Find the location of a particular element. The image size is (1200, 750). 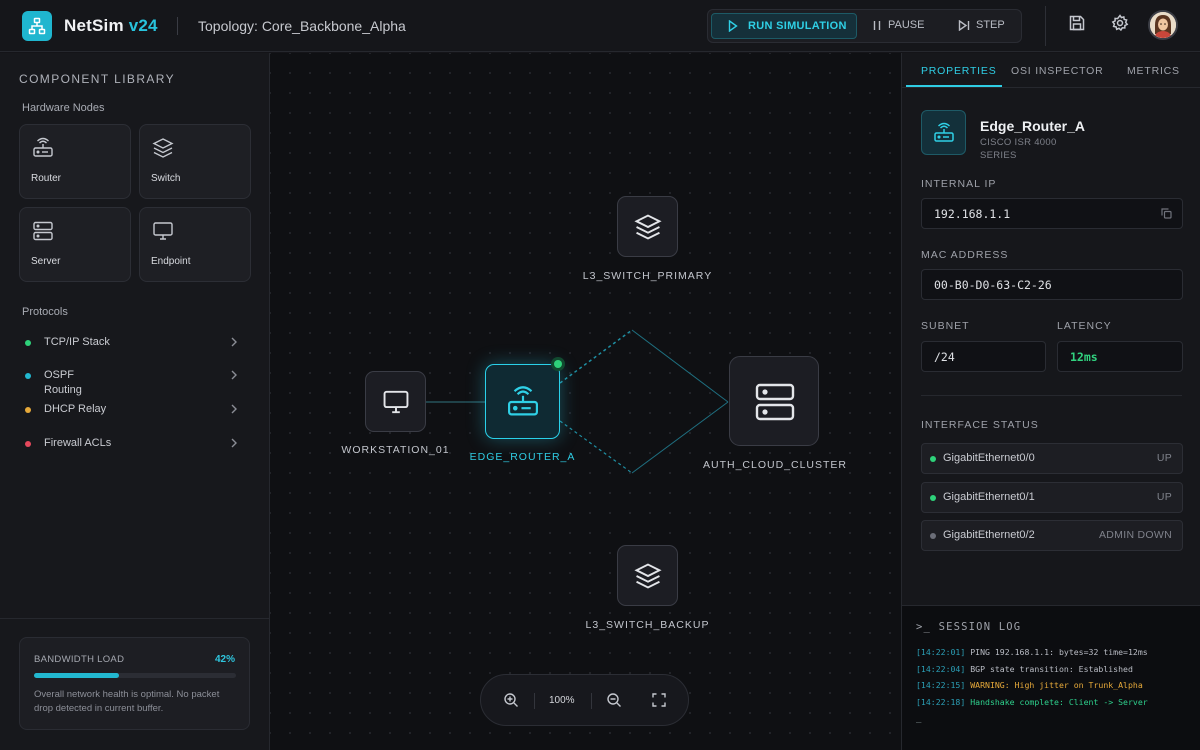

mac-address-label: MAC ADDRESS is located at coordinates (965, 255).